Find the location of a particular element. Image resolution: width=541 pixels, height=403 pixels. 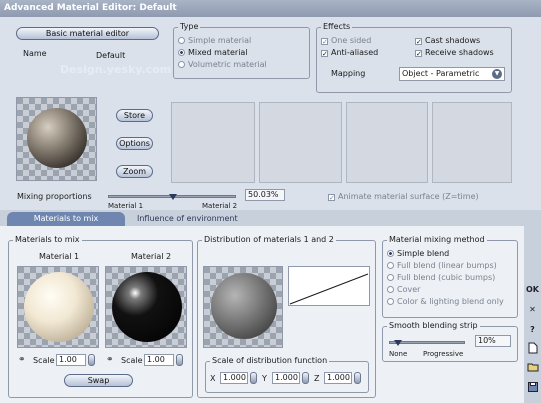

y-scale-input: 1.000 is located at coordinates (286, 378).